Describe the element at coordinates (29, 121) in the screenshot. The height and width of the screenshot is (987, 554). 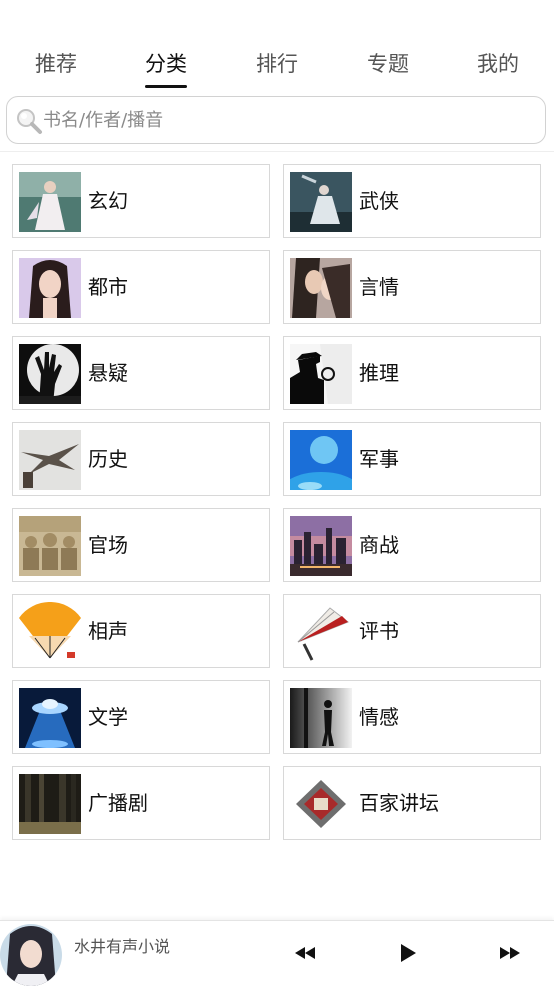
I see `search-icon` at that location.